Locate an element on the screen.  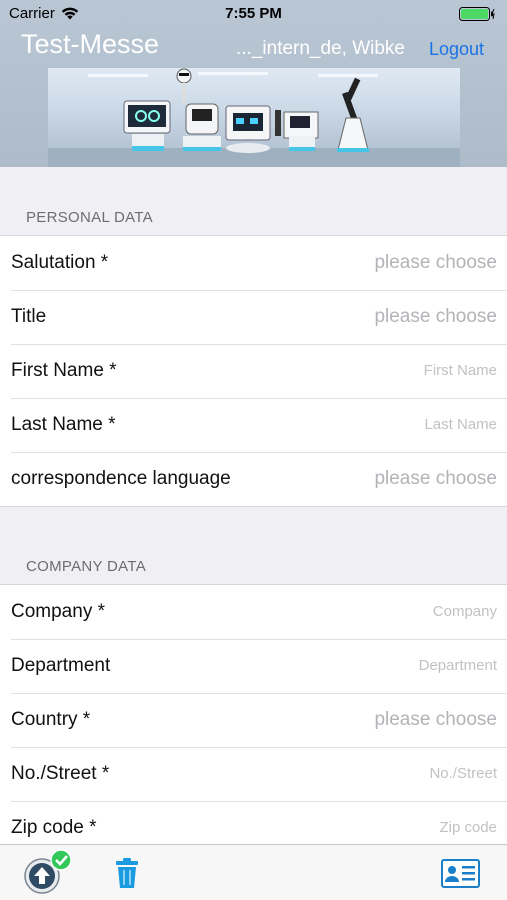
department-row: Department Department is located at coordinates (253, 666).